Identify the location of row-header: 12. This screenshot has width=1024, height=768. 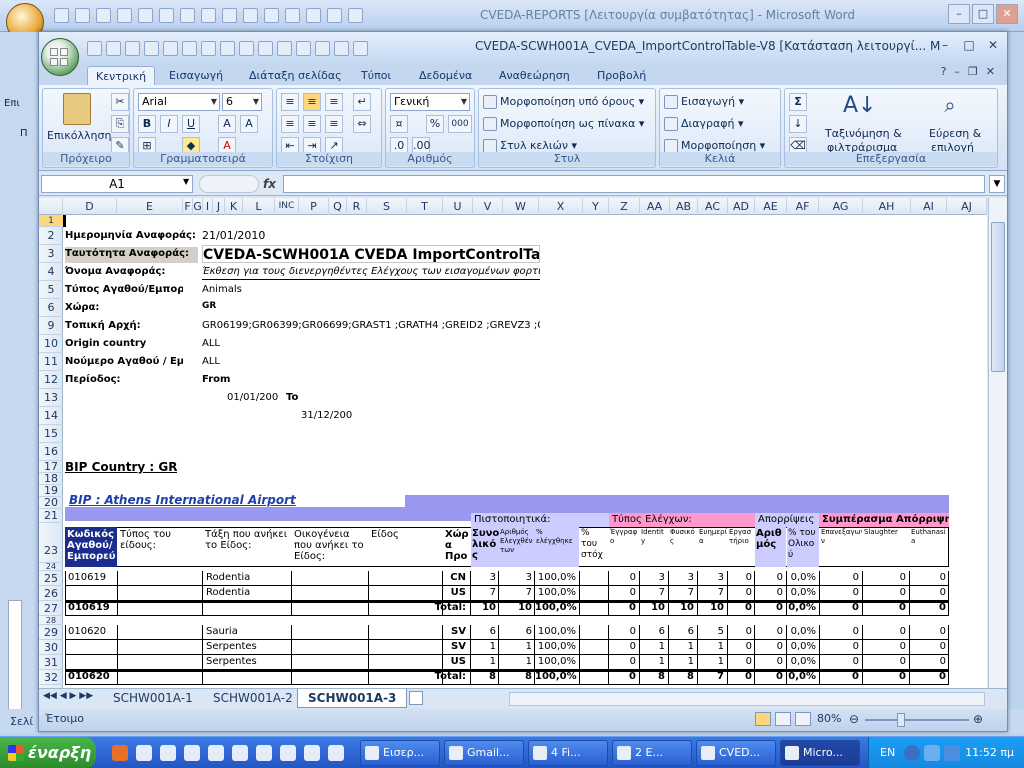
(51, 380).